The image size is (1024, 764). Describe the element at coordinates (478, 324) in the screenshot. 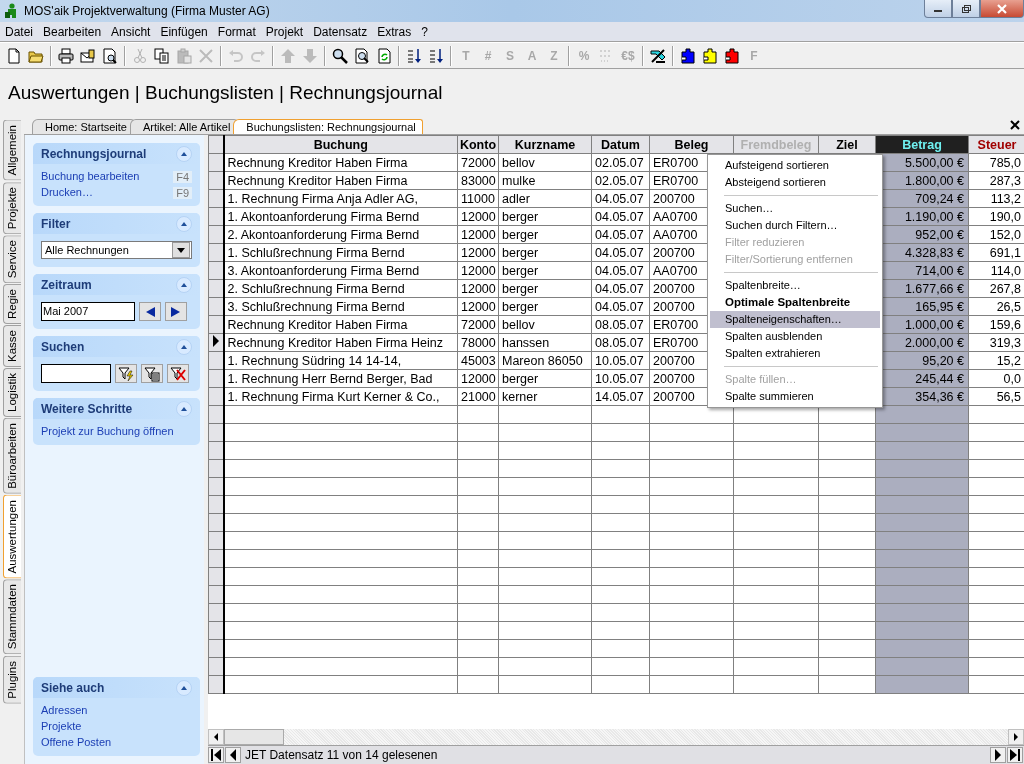

I see `table-cell: 72000` at that location.